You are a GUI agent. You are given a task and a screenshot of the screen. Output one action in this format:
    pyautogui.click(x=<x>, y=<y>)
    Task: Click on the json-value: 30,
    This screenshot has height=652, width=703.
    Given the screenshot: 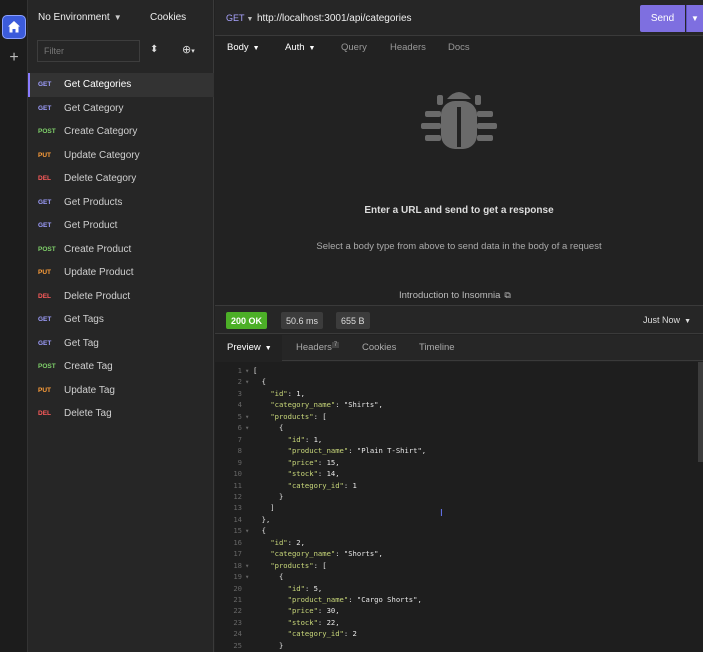 What is the action you would take?
    pyautogui.click(x=331, y=611)
    